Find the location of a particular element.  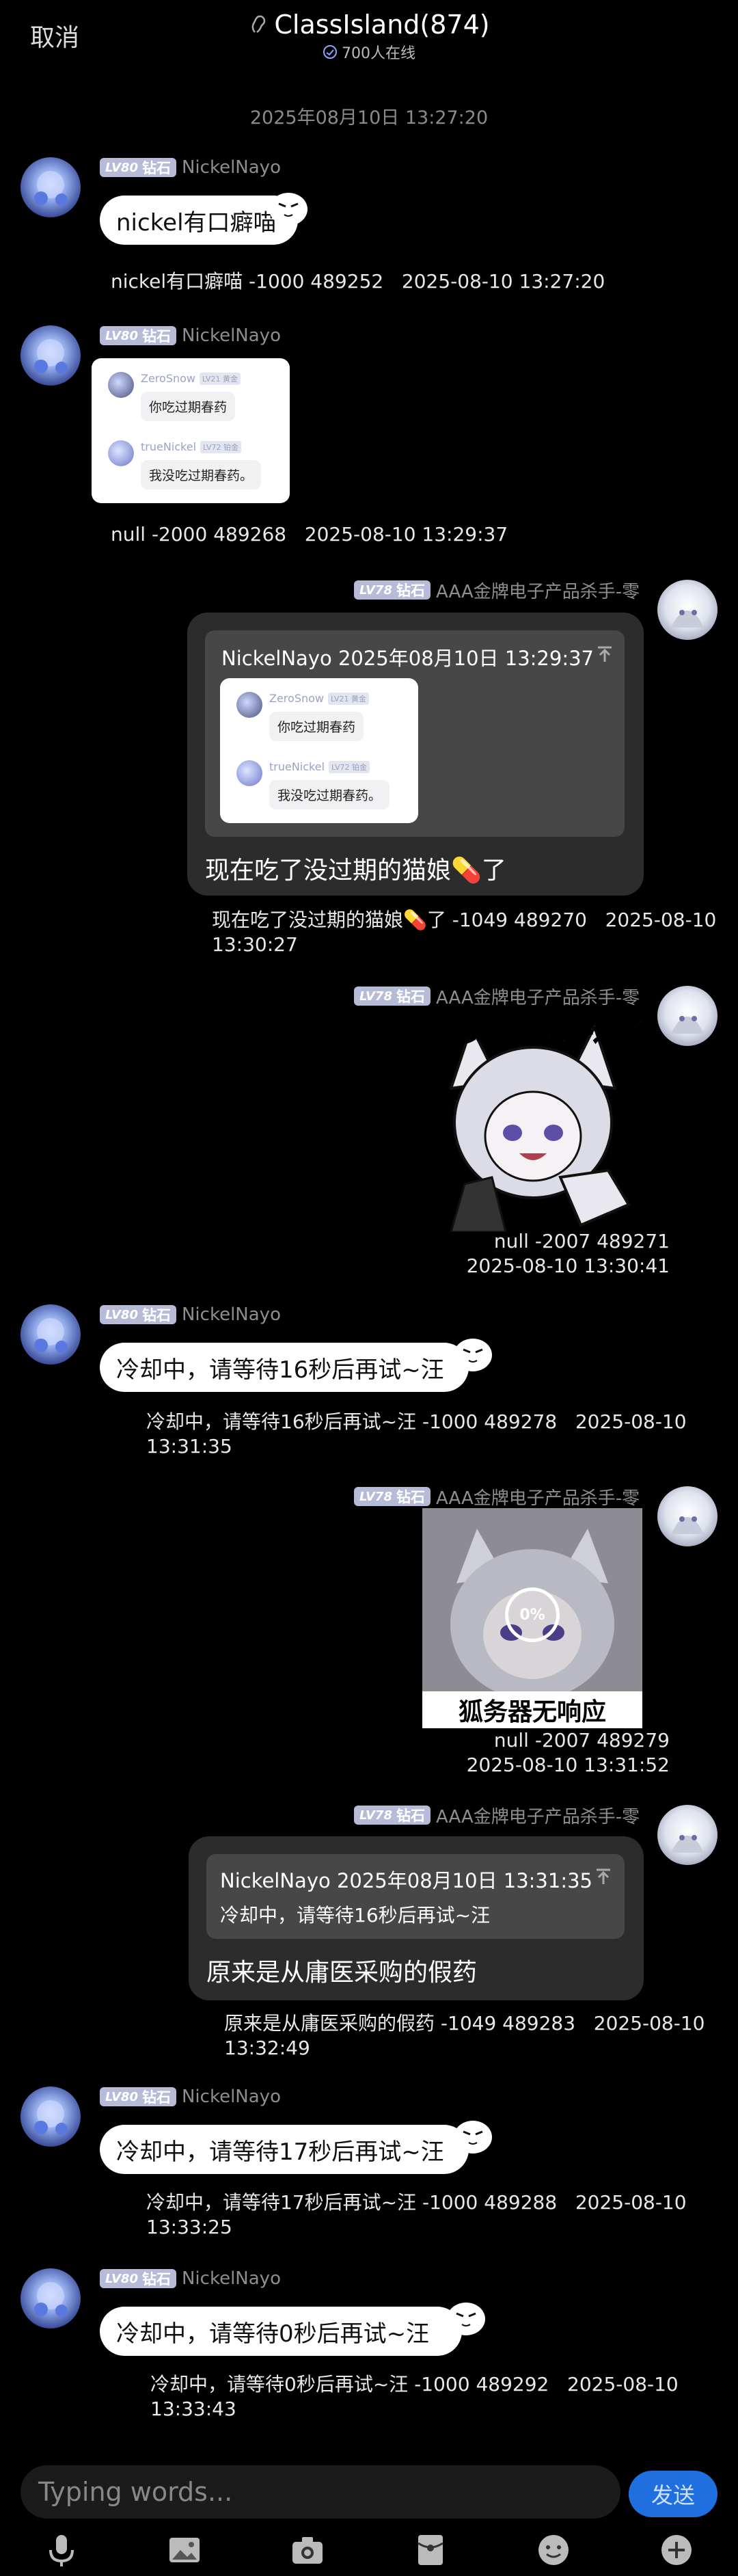

chat-title-block: ClassIsland(874) 700人在线 is located at coordinates (369, 36).